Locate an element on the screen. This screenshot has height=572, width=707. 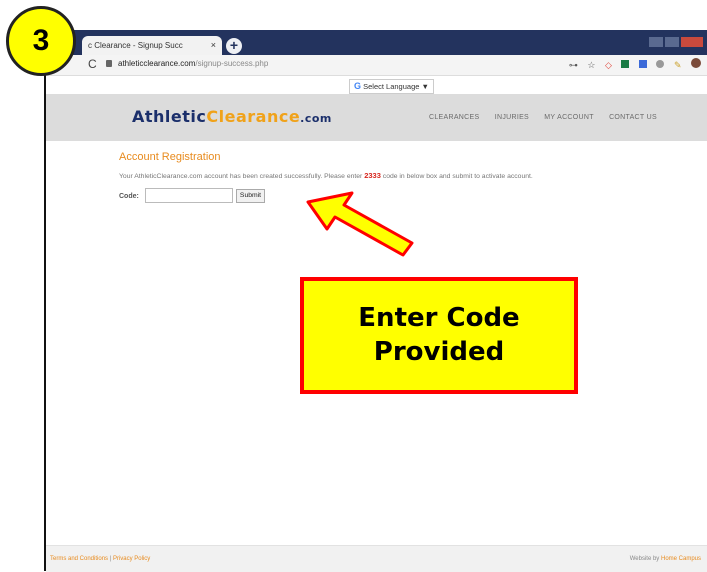
instruction-callout: Enter Code Provided is located at coordinates (439, 335).